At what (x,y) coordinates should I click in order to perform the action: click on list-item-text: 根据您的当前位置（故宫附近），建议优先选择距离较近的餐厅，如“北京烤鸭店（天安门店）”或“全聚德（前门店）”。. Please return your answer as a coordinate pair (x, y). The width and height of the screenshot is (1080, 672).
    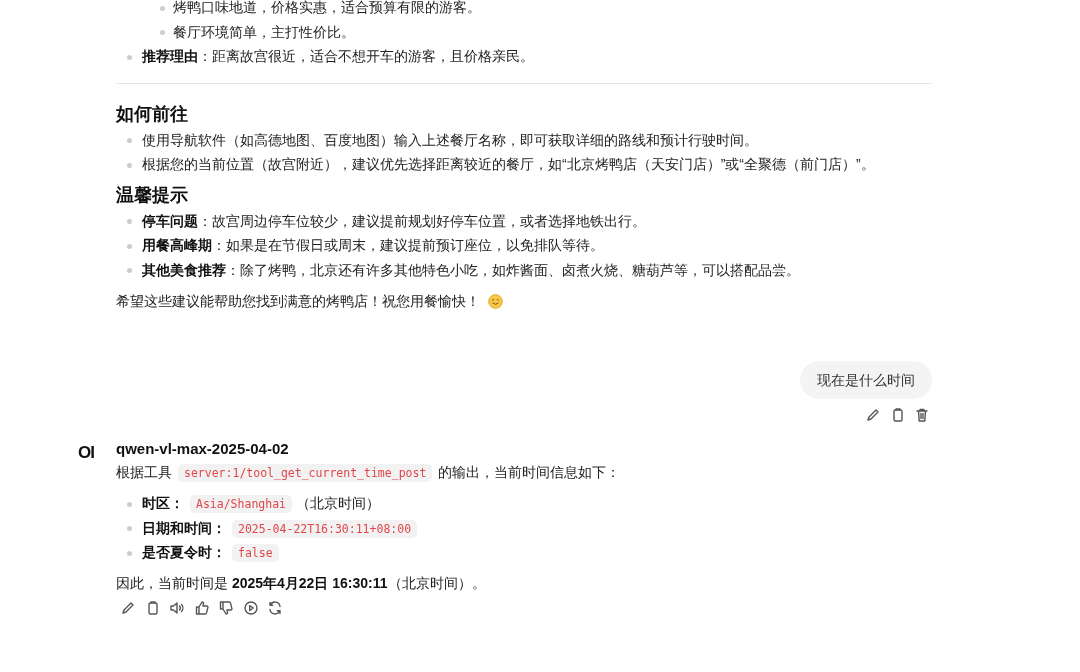
    Looking at the image, I should click on (508, 165).